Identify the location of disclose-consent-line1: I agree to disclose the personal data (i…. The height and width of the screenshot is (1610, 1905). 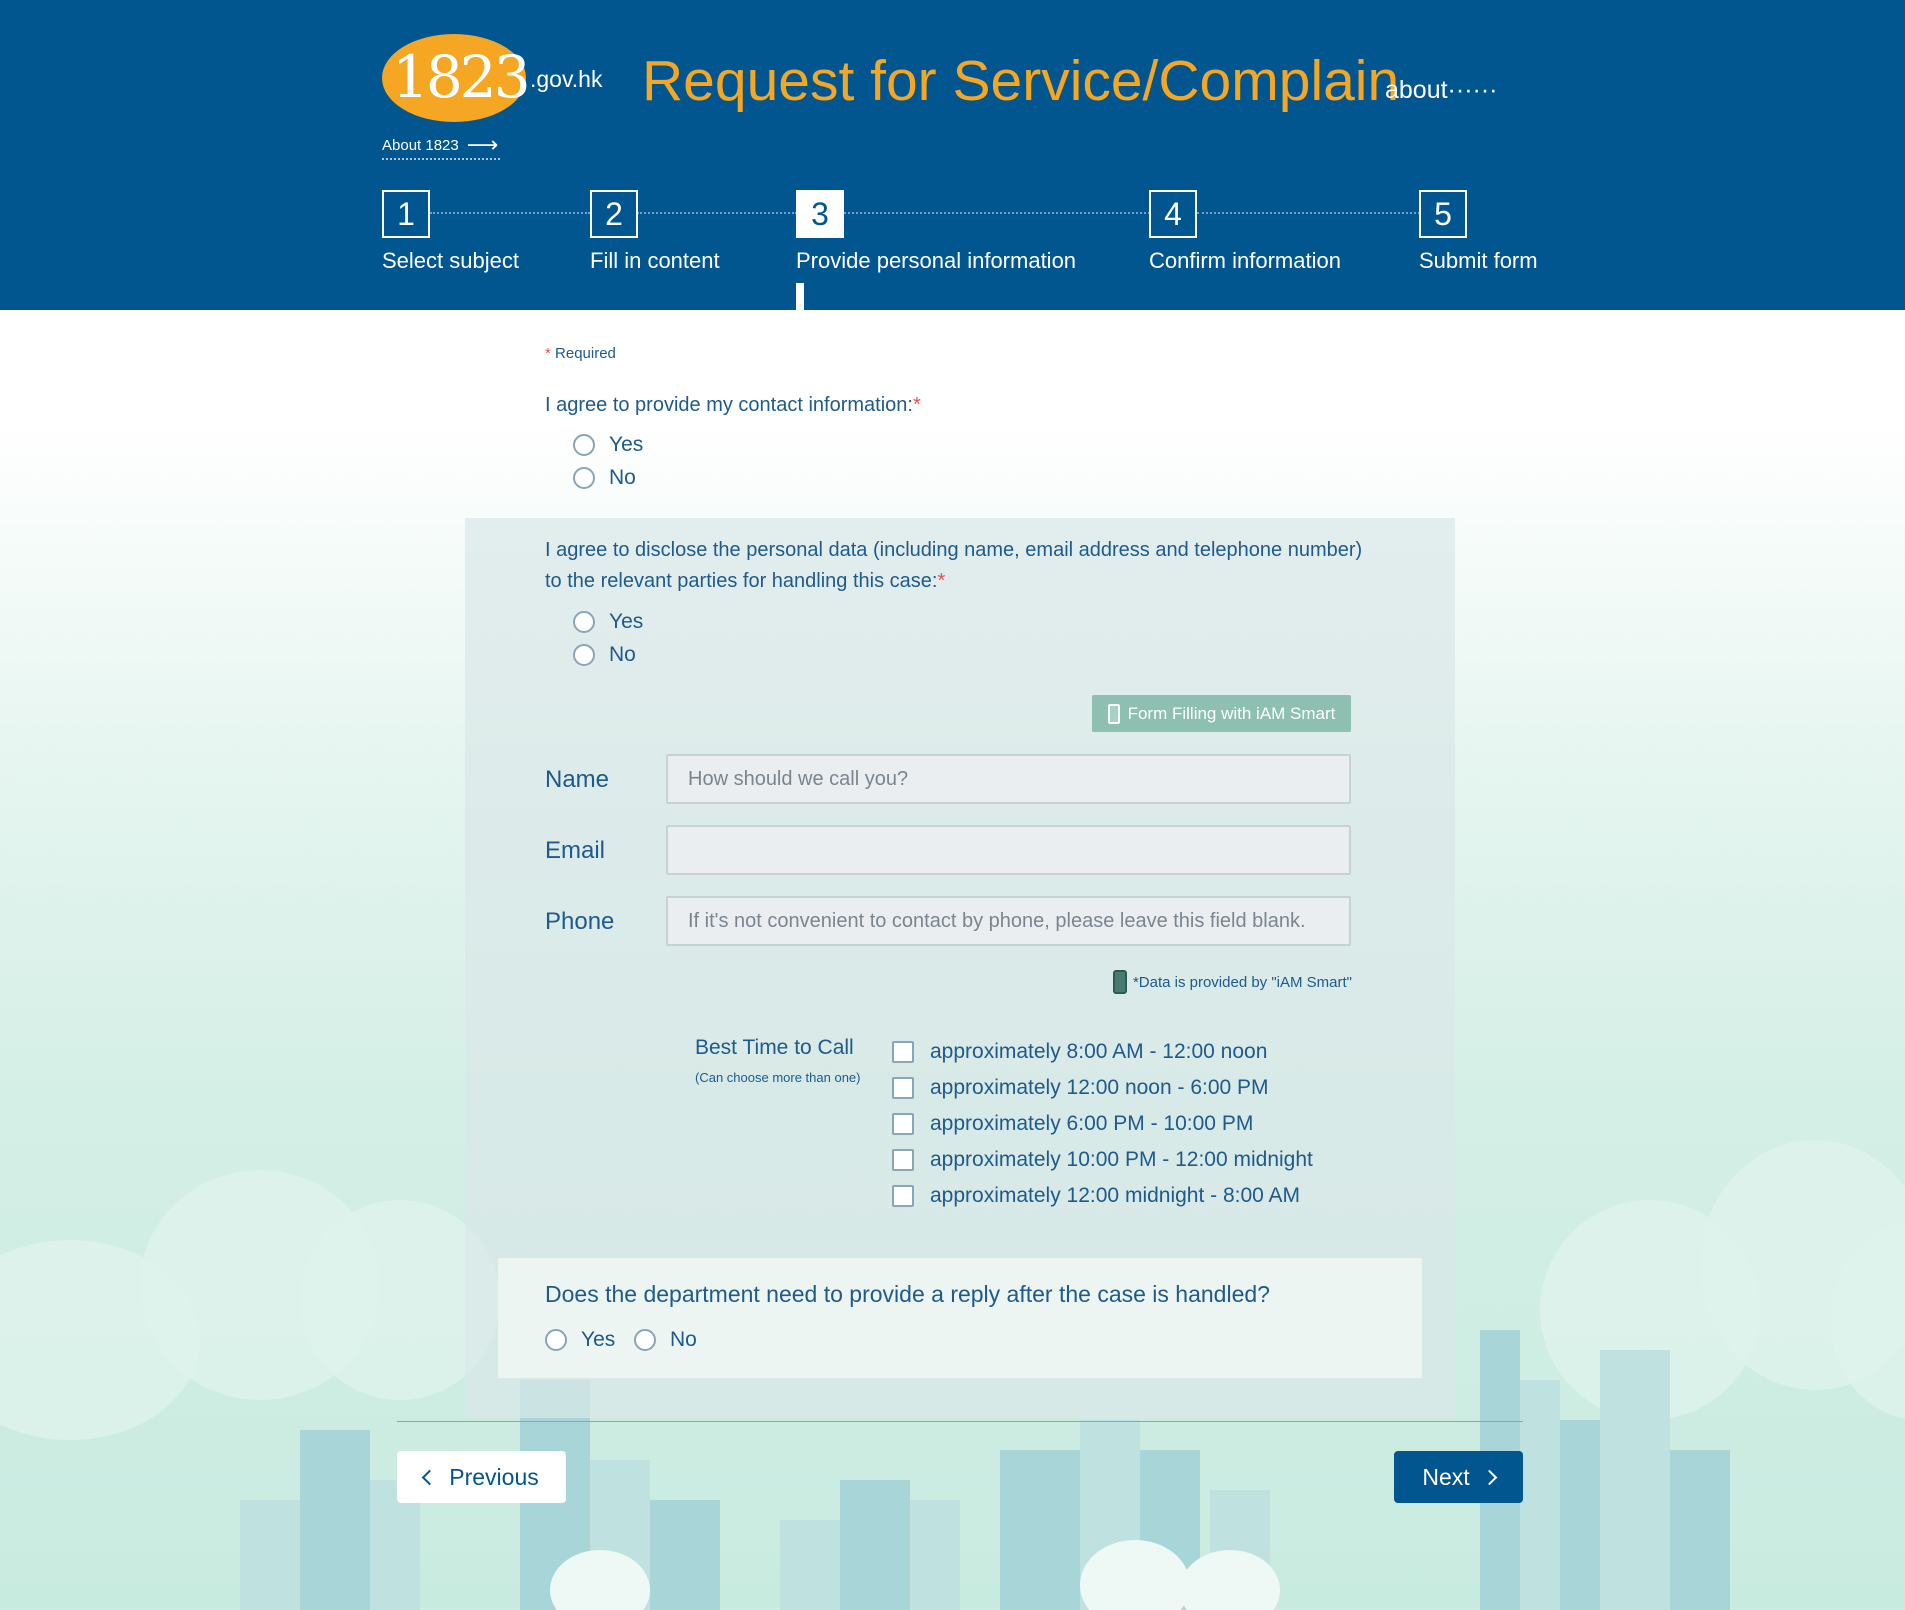
(954, 550).